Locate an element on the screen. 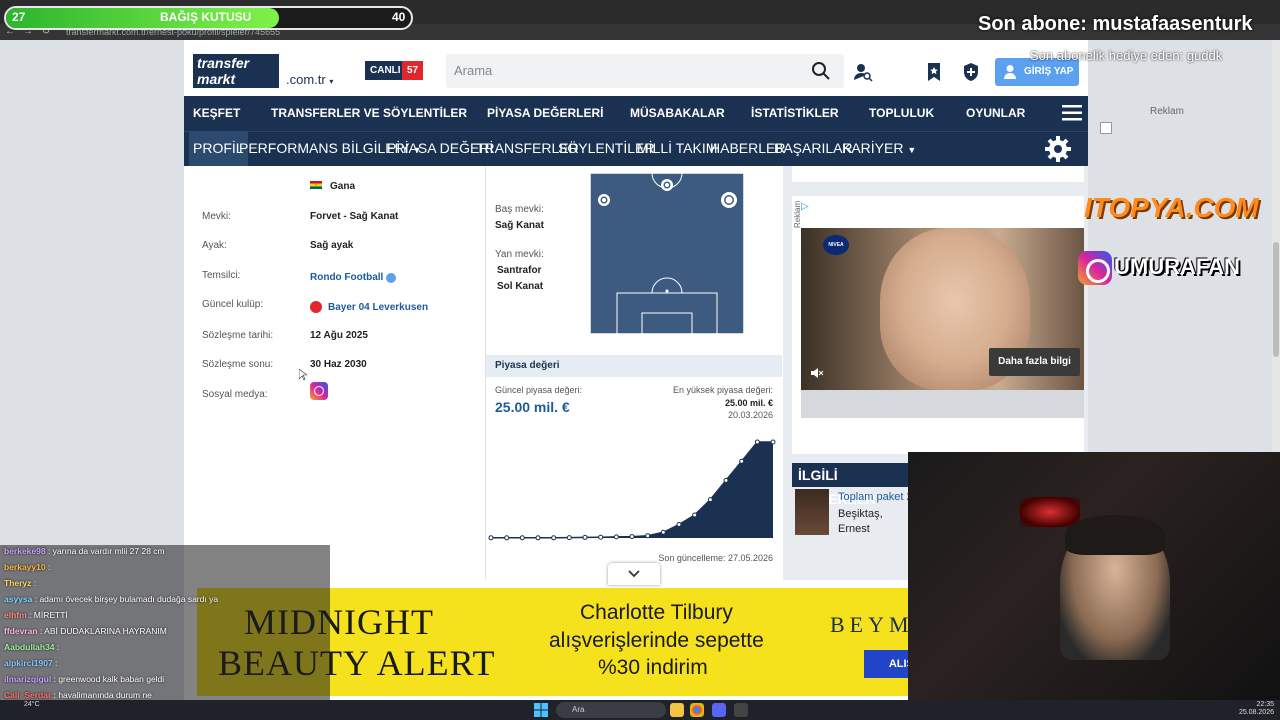 This screenshot has width=1280, height=720. news-title: Beşiktaş, Ernest hazırlanıyor - Op is located at coordinates (874, 522).